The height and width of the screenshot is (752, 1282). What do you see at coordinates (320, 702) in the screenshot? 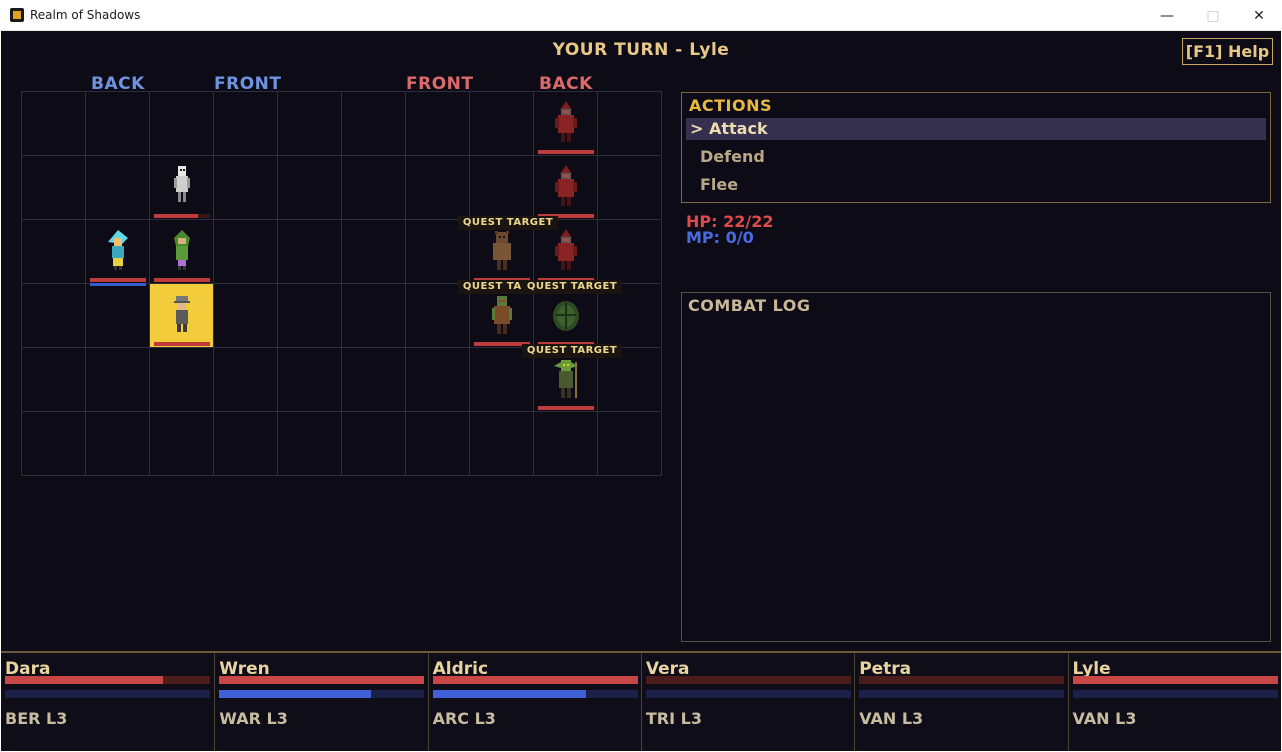
I see `party-member-card: Wren WAR L3` at bounding box center [320, 702].